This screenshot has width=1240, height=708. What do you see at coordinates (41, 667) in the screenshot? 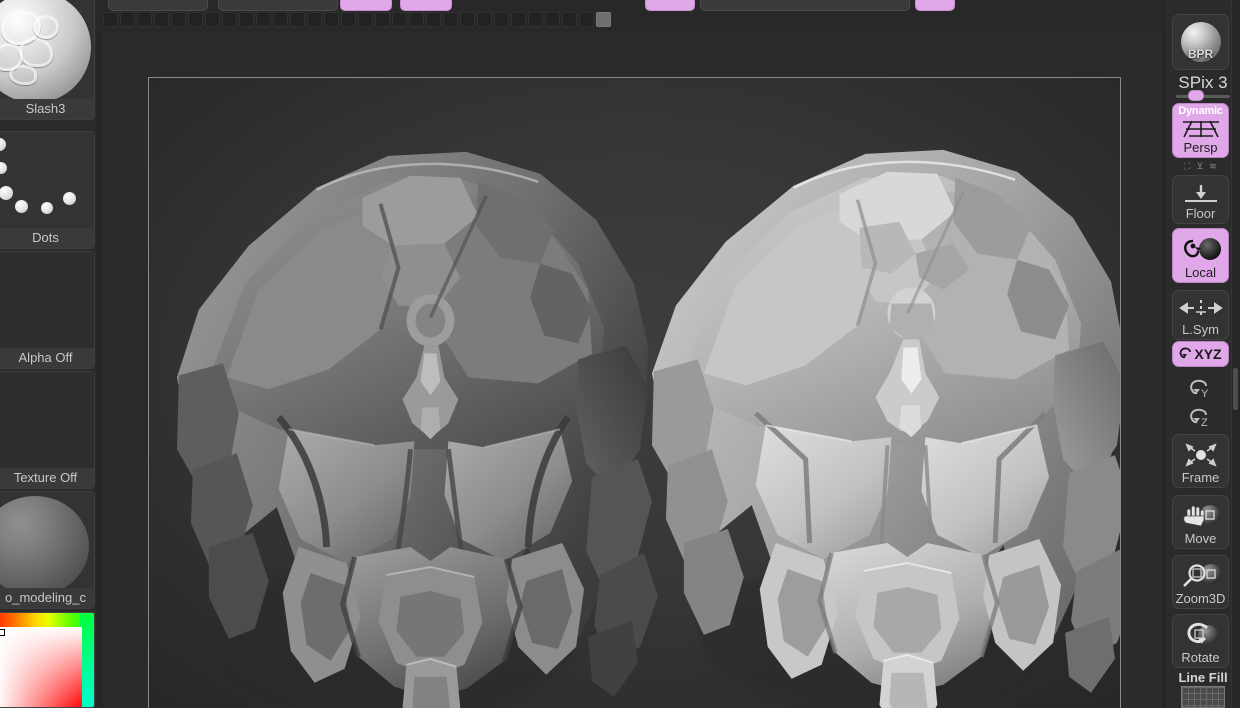
I see `saturation-value-area` at bounding box center [41, 667].